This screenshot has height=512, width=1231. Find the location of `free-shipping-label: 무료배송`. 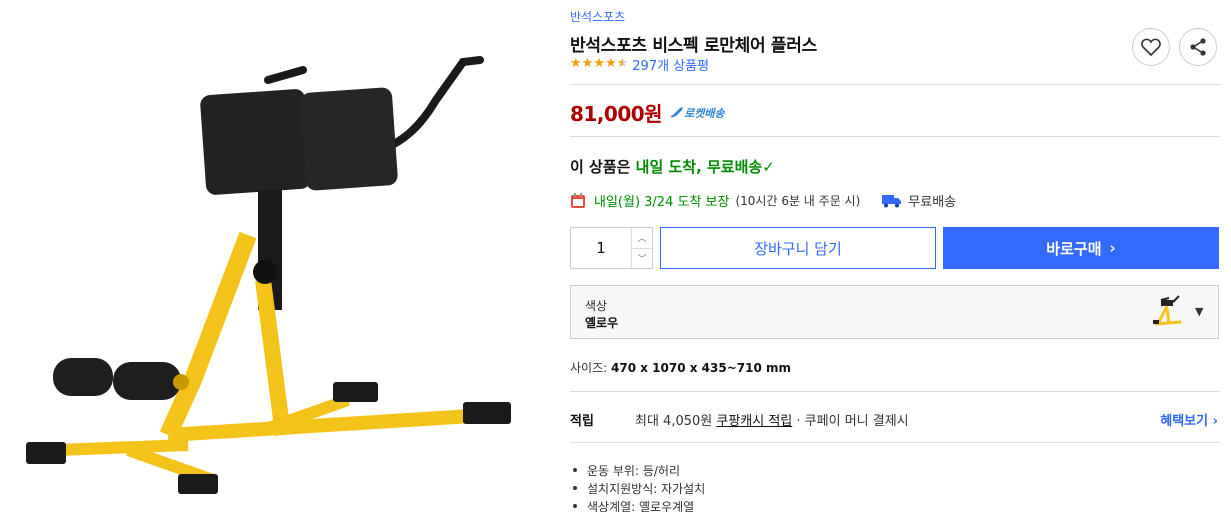

free-shipping-label: 무료배송 is located at coordinates (932, 202).